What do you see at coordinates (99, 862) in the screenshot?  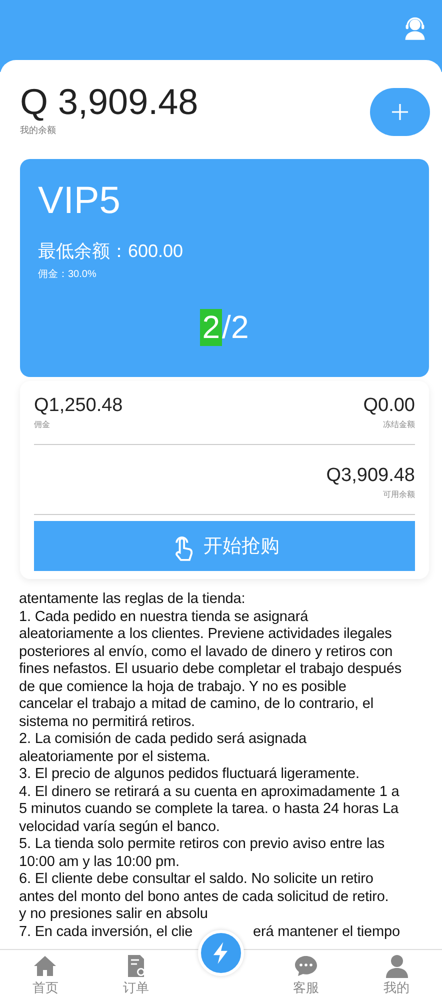 I see `rule-text: 10:00 am y las 10:00 pm.` at bounding box center [99, 862].